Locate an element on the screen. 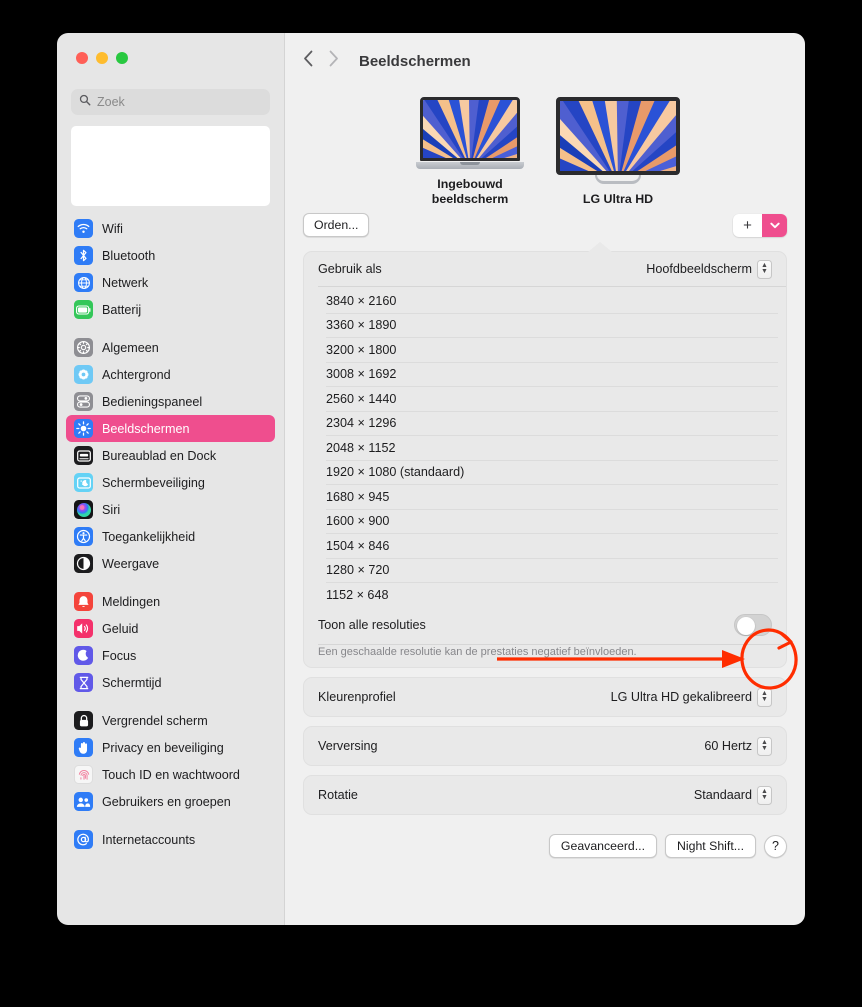  resolution-option: 1600 × 900 is located at coordinates (545, 521).